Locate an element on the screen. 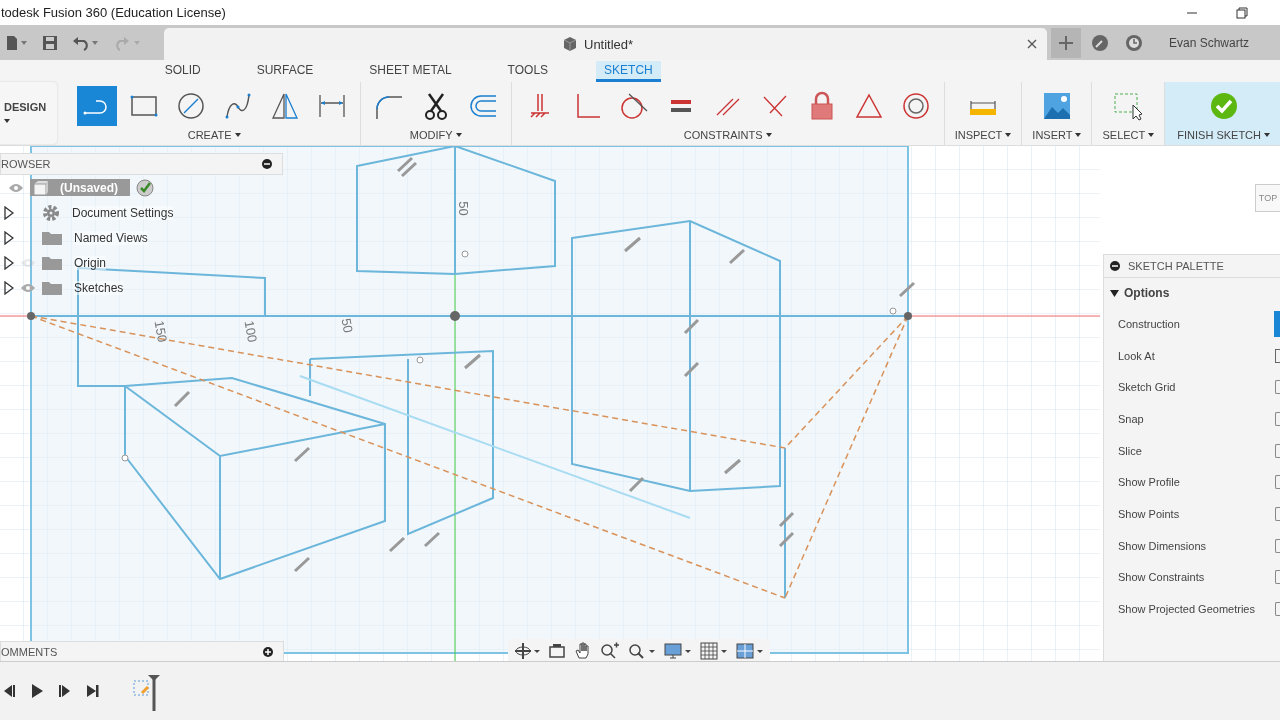 The width and height of the screenshot is (1280, 720). line-tool-button is located at coordinates (96, 106).